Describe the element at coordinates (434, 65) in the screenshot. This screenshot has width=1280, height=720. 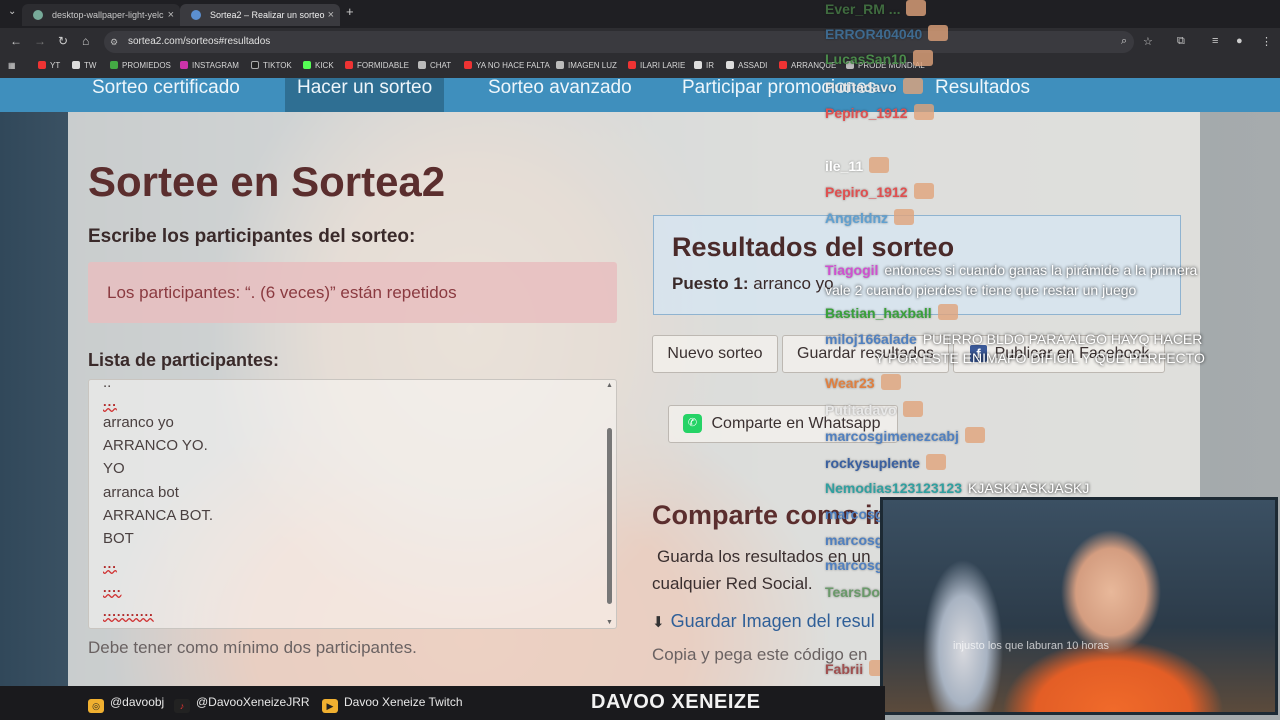
I see `bookmark-chat: CHAT` at that location.